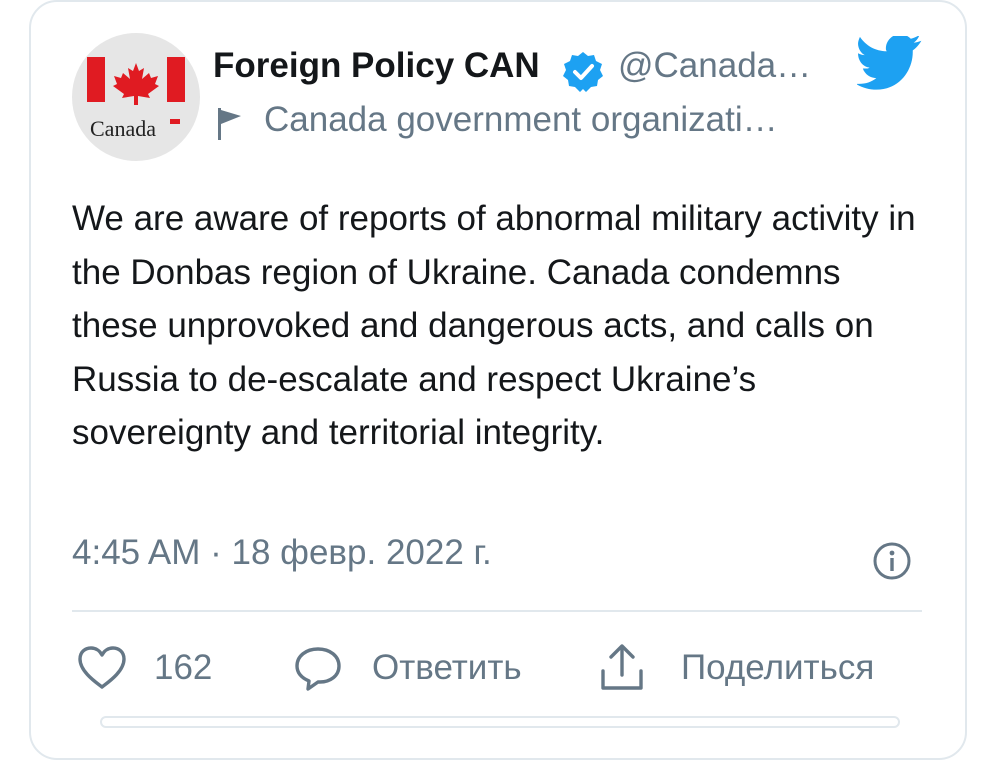 This screenshot has height=760, width=1000. Describe the element at coordinates (183, 667) in the screenshot. I see `like-count: 162` at that location.